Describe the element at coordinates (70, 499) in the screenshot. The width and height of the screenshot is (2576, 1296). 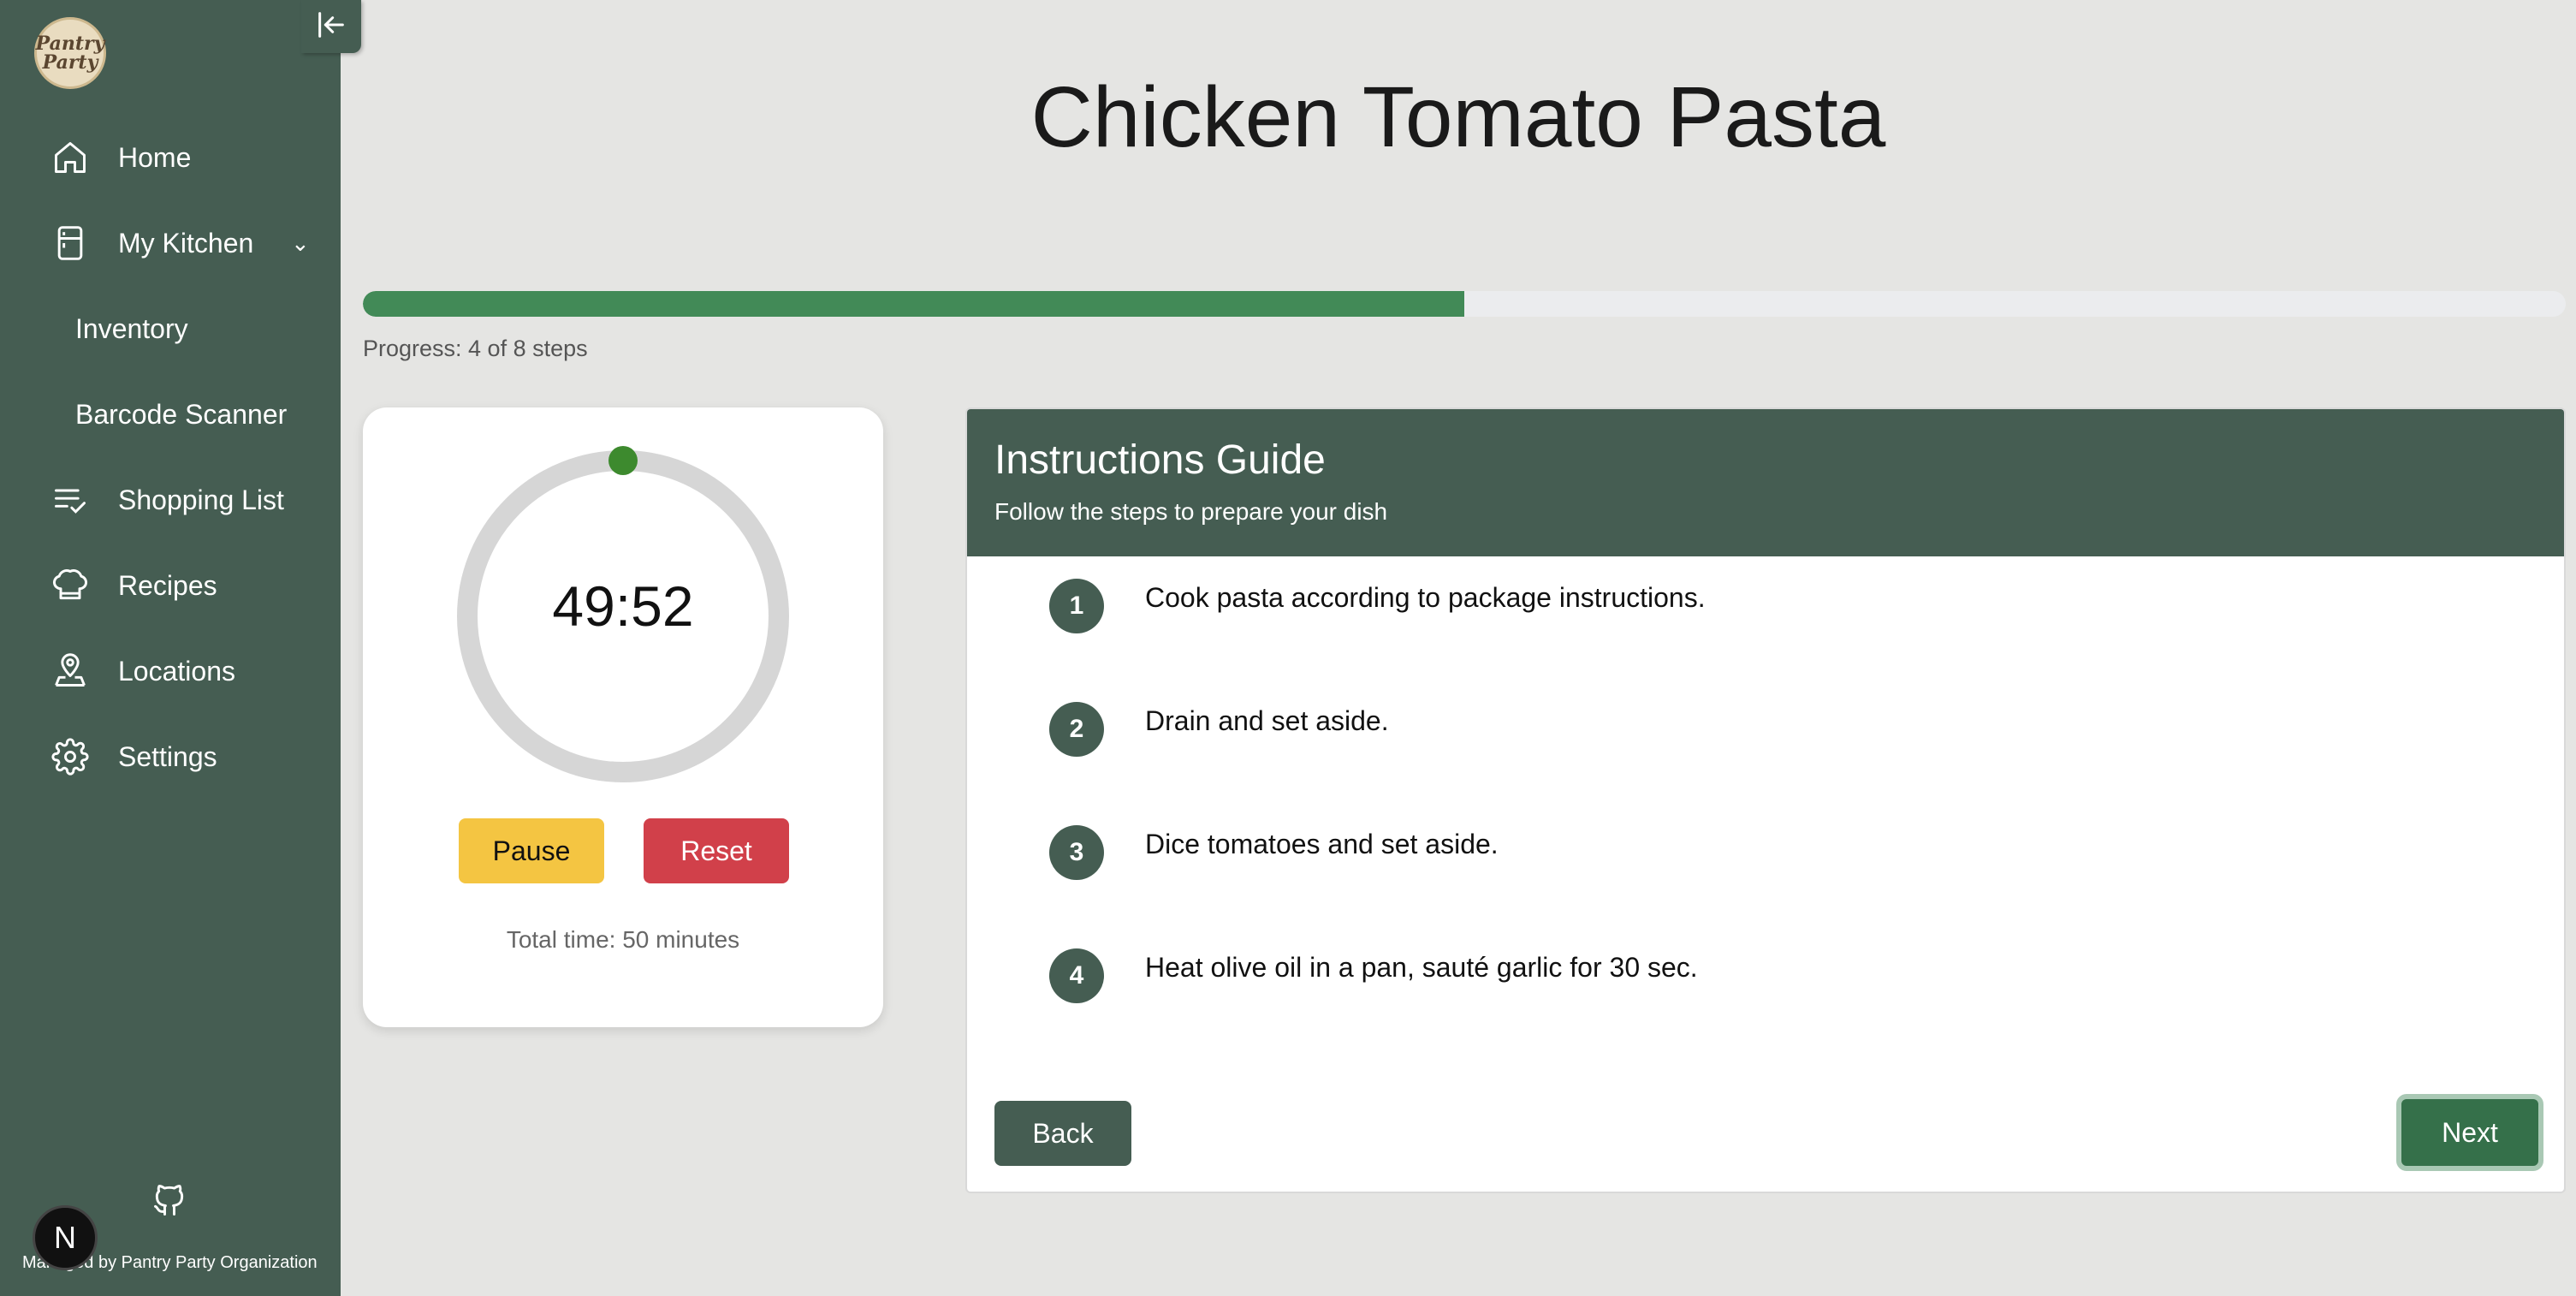
I see `checklist-icon` at that location.